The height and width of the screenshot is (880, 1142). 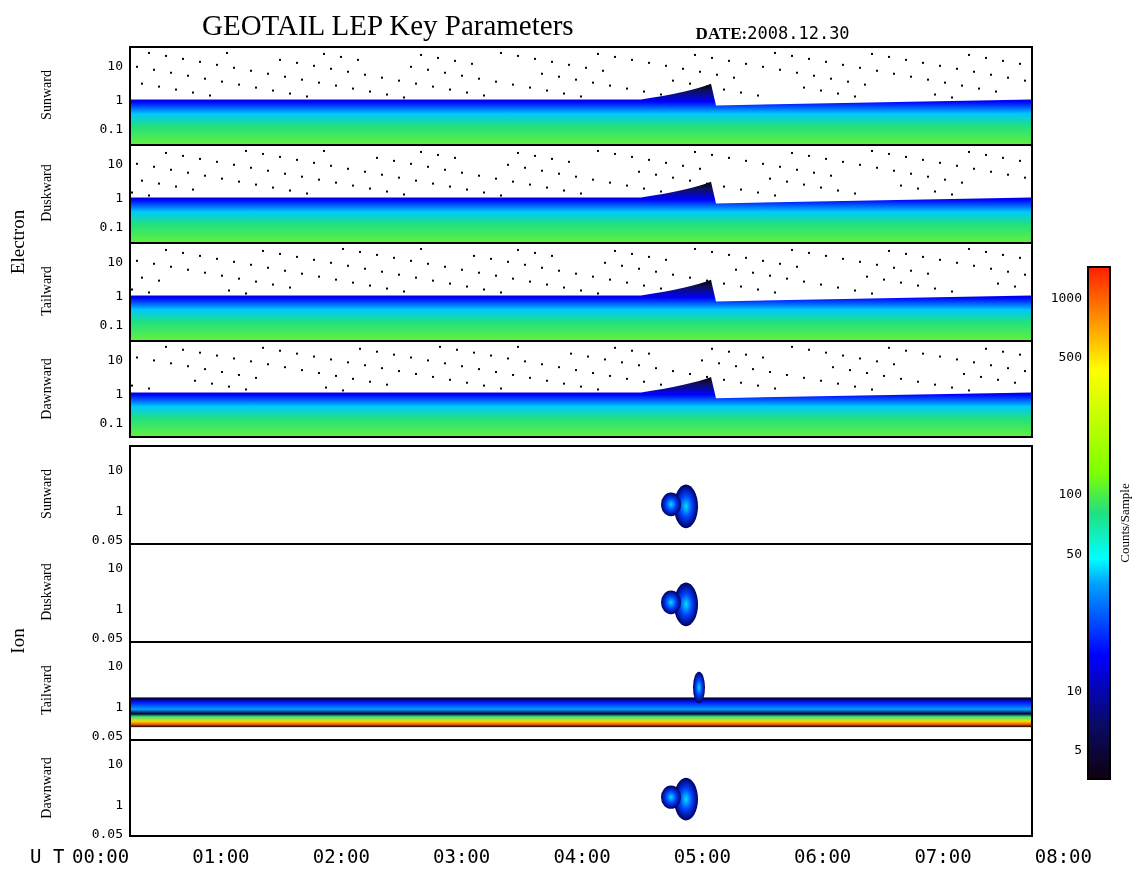 I want to click on x-tick-label: 07:00, so click(x=943, y=856).